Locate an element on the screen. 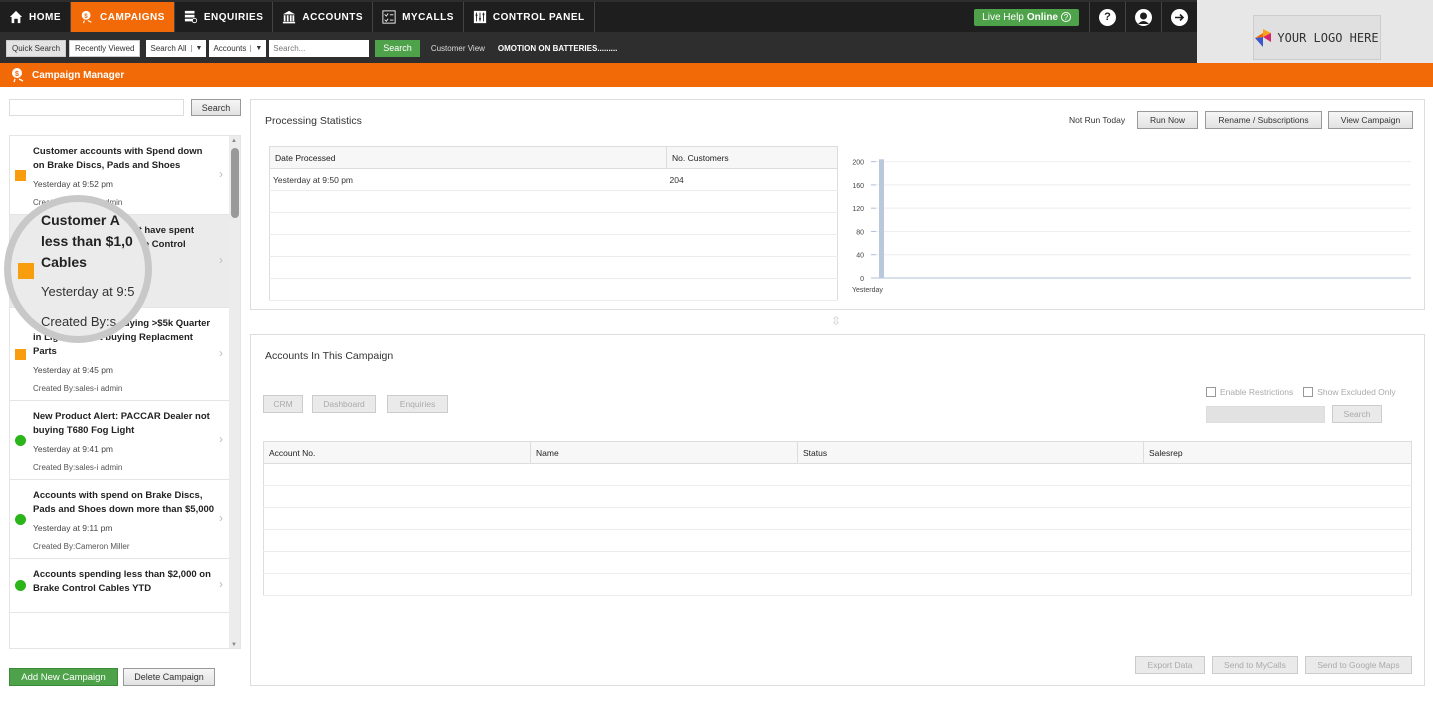 This screenshot has width=1433, height=705. campaign-search-input is located at coordinates (96, 107).